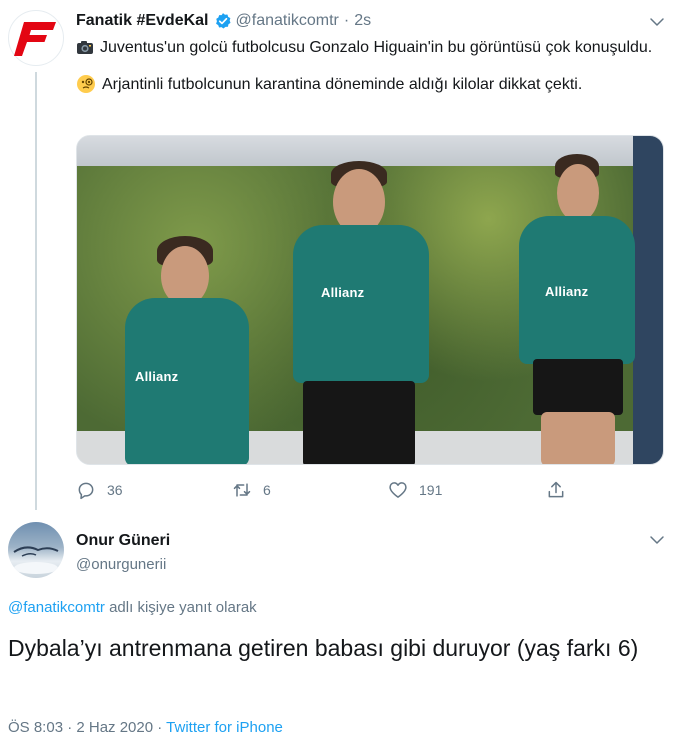 The image size is (700, 747). What do you see at coordinates (80, 727) in the screenshot?
I see `tweet-timestamp: ÖS 8:03 · 2 Haz 2020` at bounding box center [80, 727].